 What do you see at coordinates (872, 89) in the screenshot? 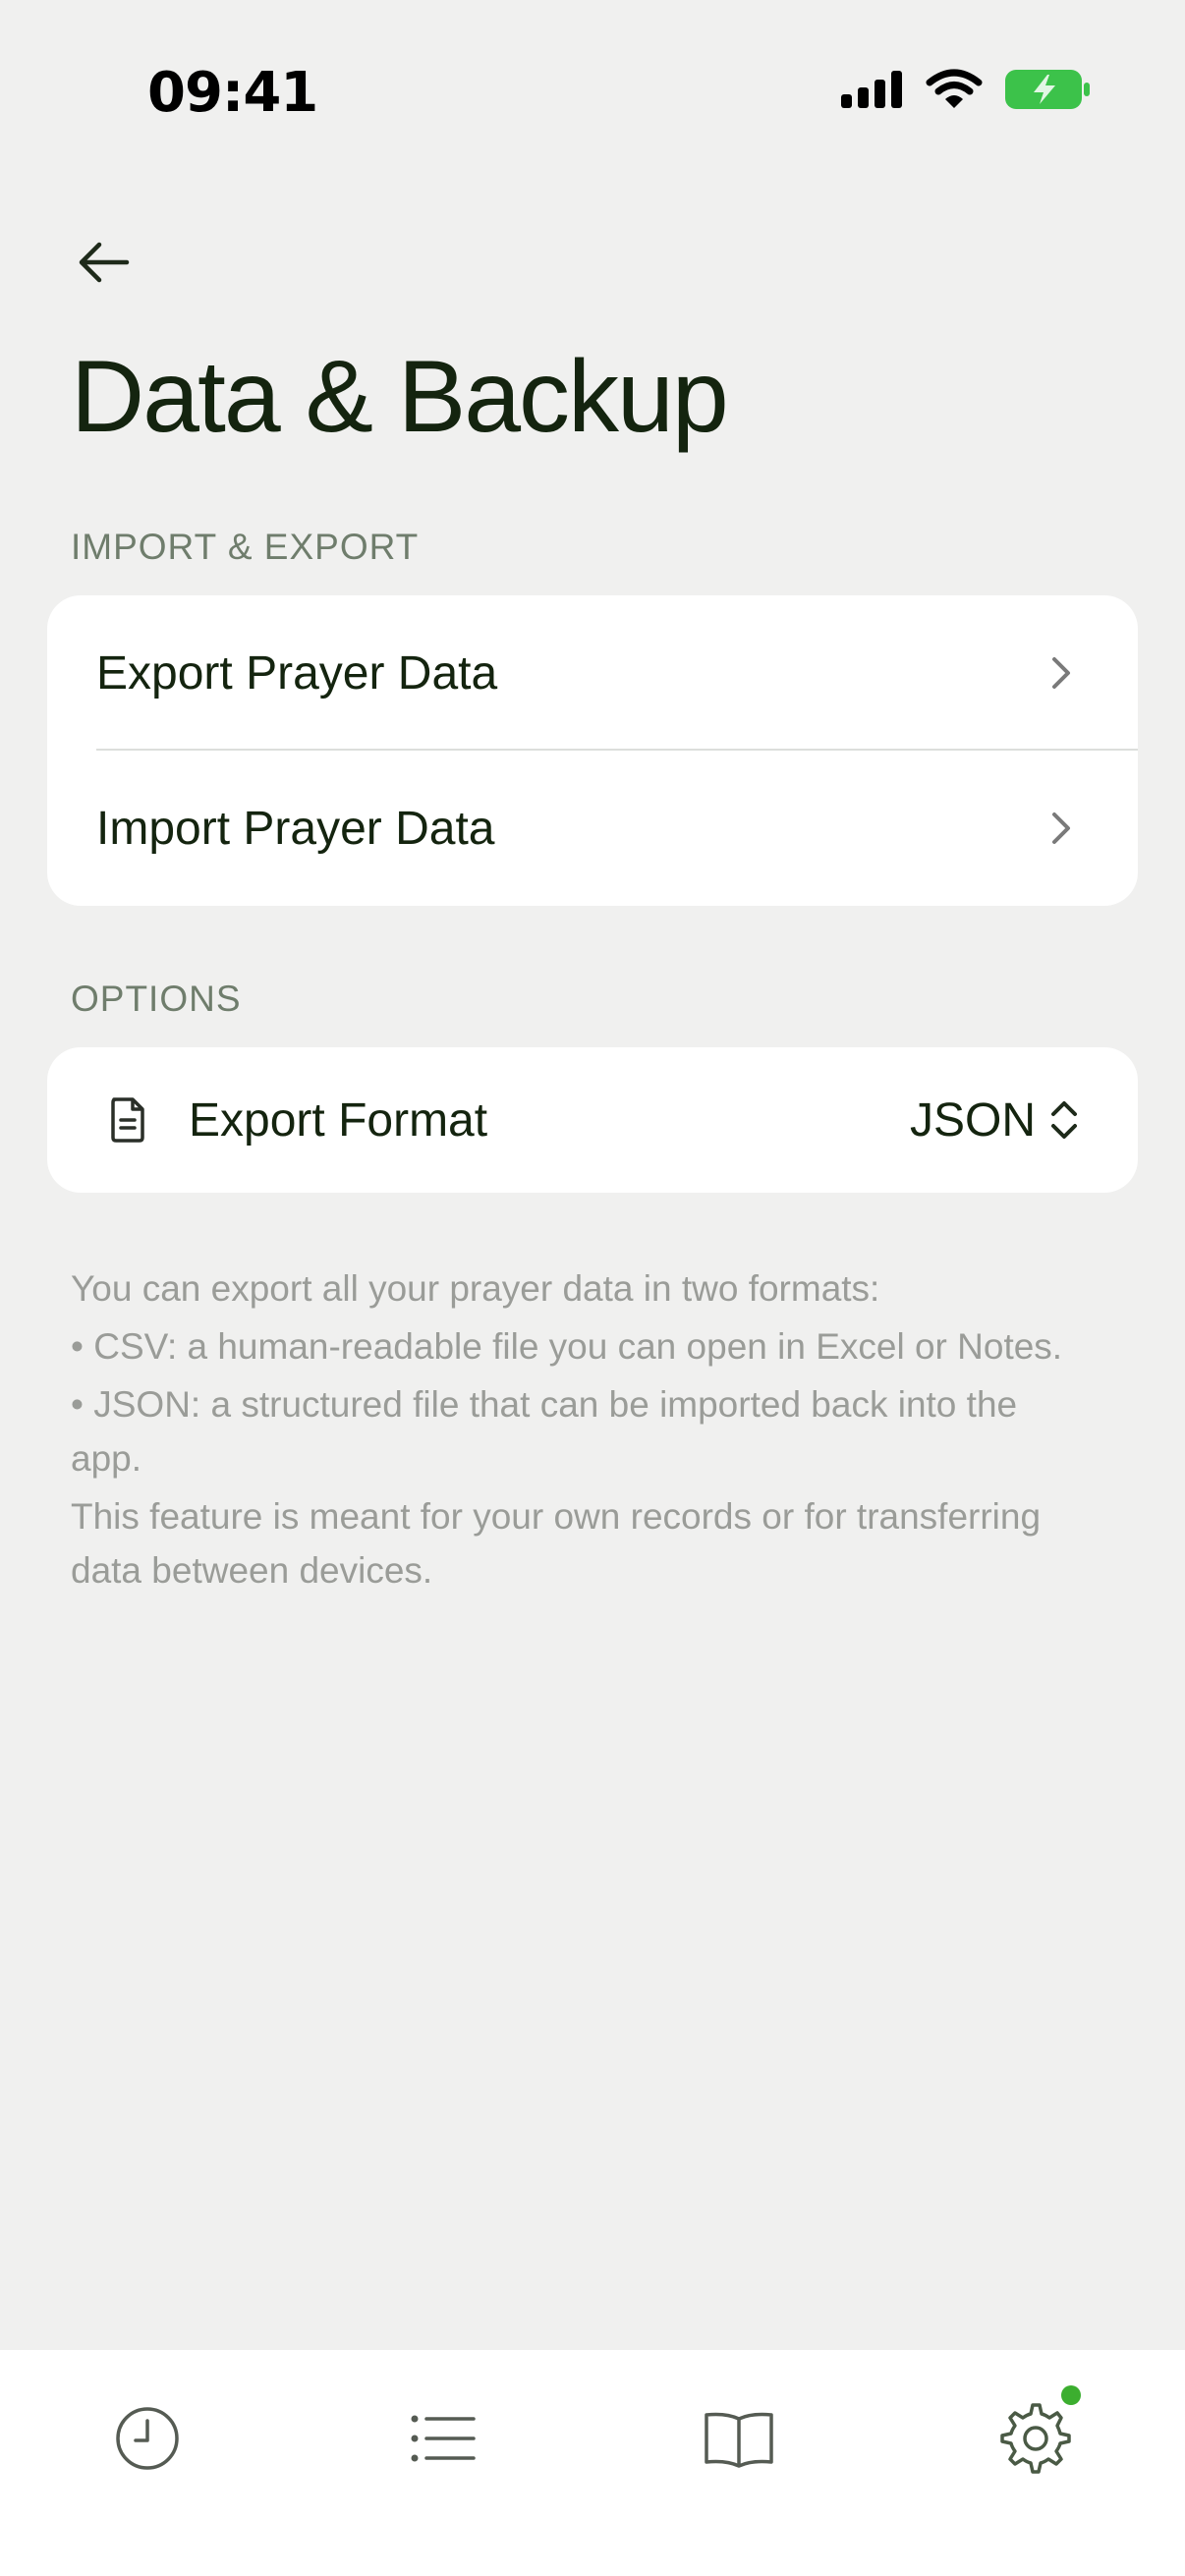
I see `cellular-signal-icon` at bounding box center [872, 89].